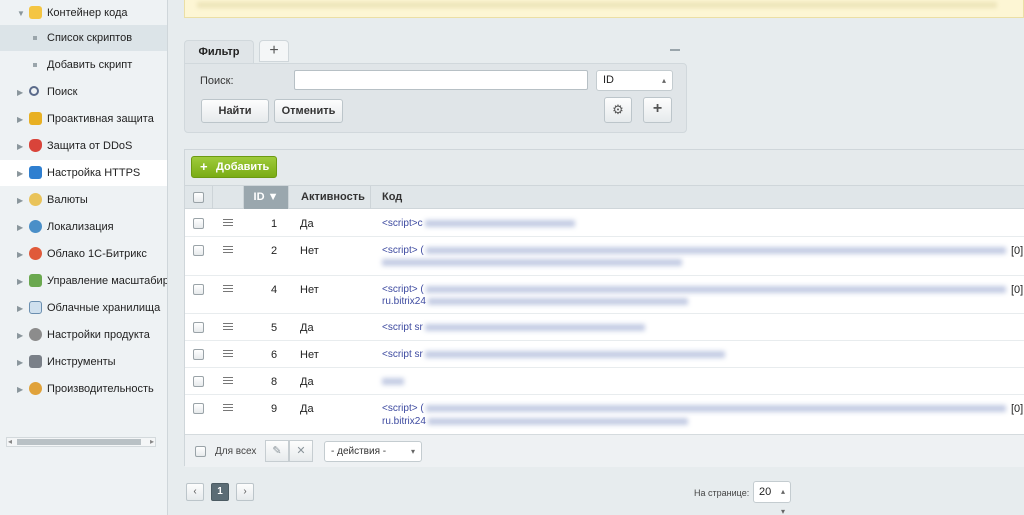 This screenshot has width=1024, height=515. What do you see at coordinates (35, 145) in the screenshot?
I see `shield-icon` at bounding box center [35, 145].